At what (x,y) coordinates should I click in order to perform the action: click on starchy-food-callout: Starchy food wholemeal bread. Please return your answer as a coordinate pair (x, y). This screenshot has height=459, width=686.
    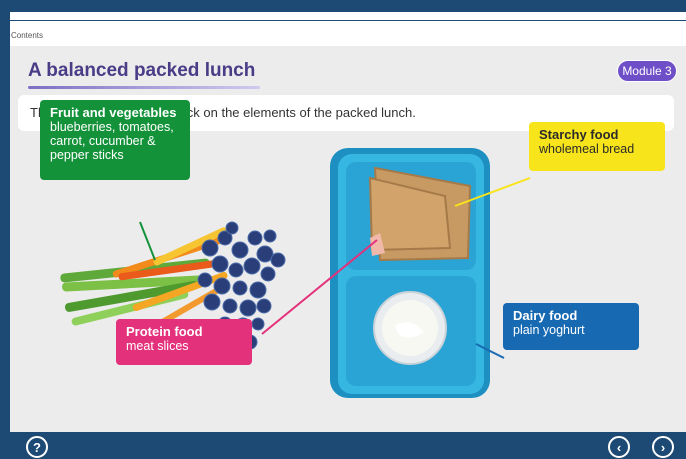
    Looking at the image, I should click on (597, 146).